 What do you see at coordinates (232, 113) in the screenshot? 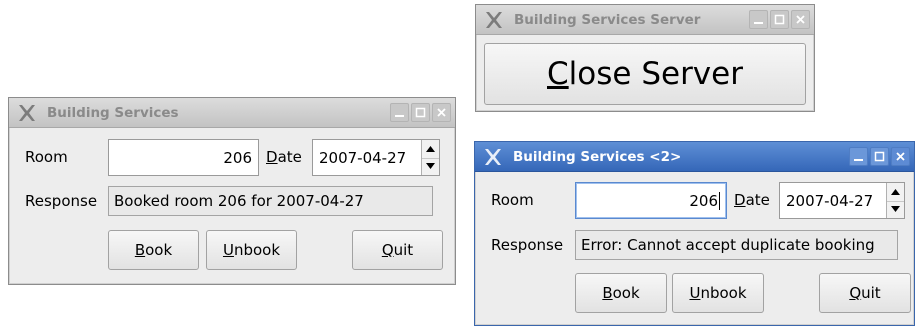
I see `client1-titlebar: Building Services` at bounding box center [232, 113].